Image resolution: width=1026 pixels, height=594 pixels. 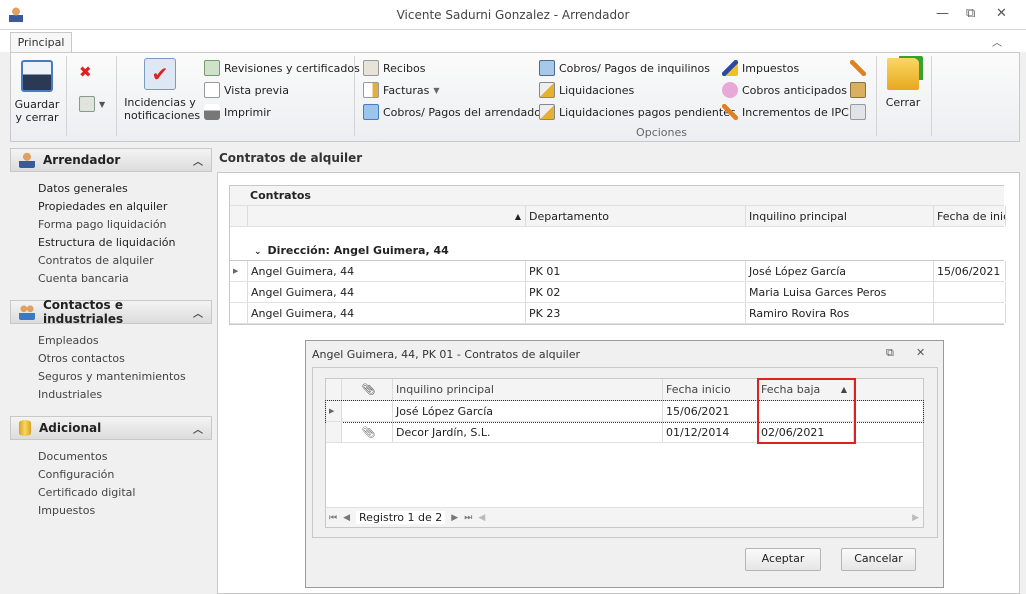 I want to click on first-record-icon: ⏮, so click(x=333, y=518).